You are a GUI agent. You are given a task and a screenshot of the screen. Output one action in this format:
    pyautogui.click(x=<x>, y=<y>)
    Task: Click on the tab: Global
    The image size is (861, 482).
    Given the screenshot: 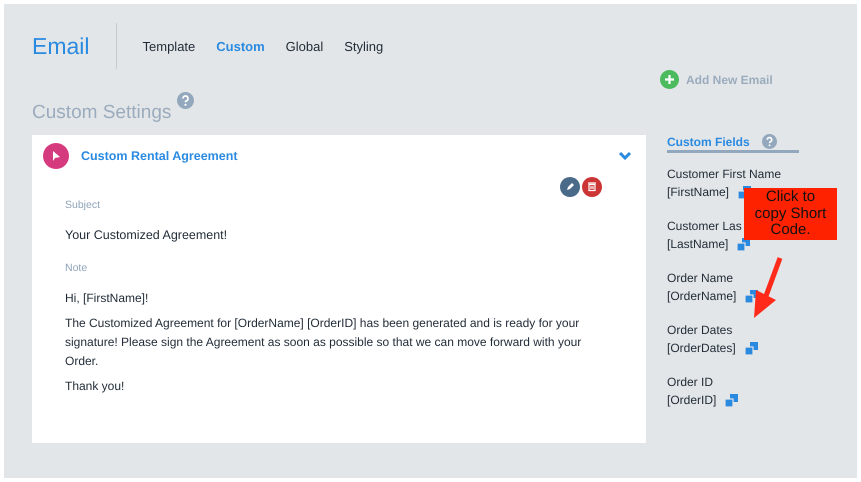 What is the action you would take?
    pyautogui.click(x=305, y=46)
    